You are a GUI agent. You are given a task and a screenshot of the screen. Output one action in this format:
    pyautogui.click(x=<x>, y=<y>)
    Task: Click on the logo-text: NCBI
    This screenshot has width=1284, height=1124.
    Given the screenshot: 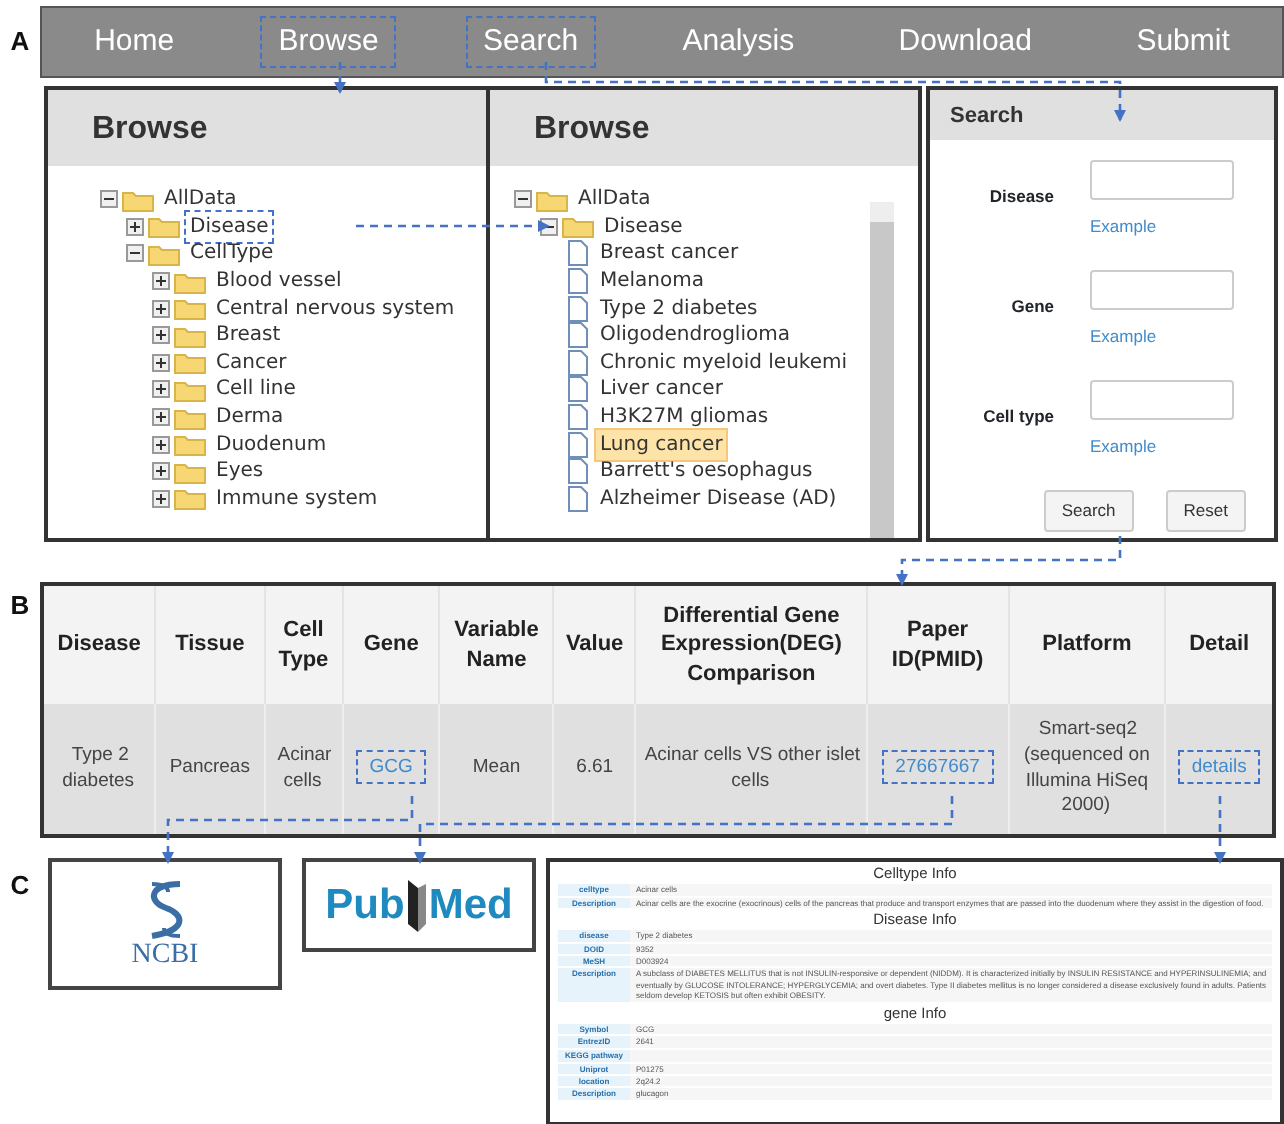 What is the action you would take?
    pyautogui.click(x=165, y=956)
    